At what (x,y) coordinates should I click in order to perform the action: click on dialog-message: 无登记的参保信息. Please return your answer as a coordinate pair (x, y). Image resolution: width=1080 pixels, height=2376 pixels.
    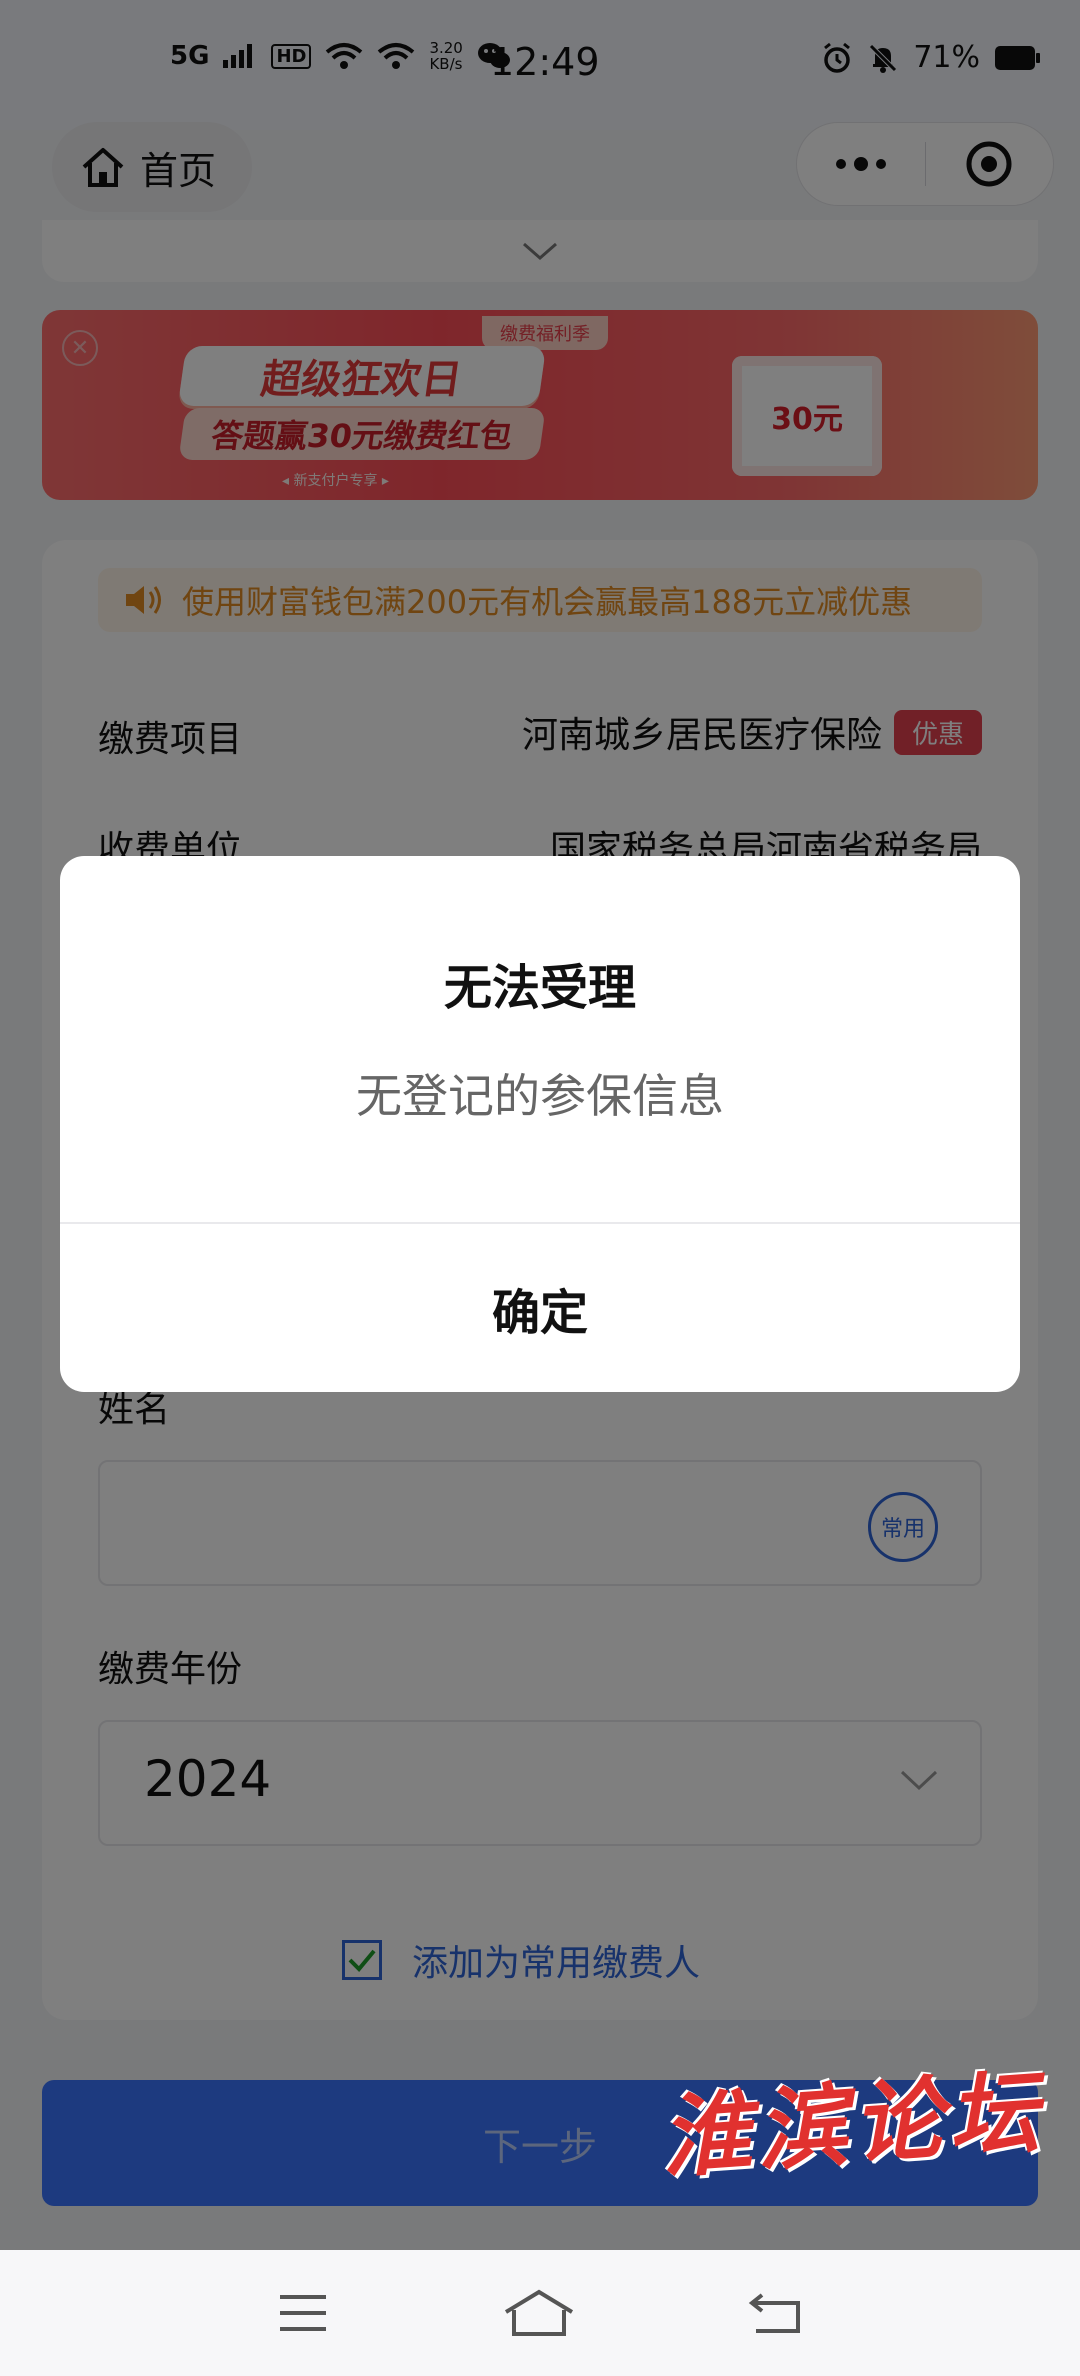
    Looking at the image, I should click on (540, 1096).